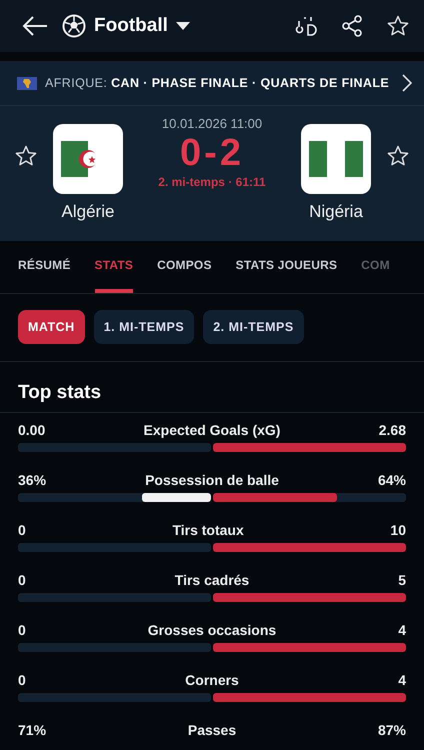  What do you see at coordinates (212, 153) in the screenshot?
I see `match-score: 0-2` at bounding box center [212, 153].